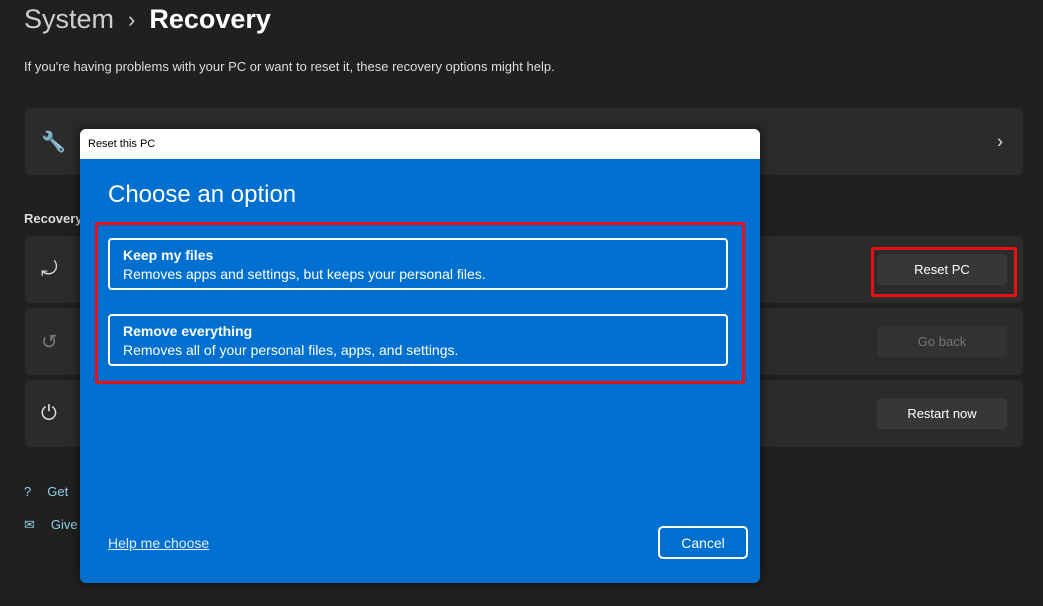 The width and height of the screenshot is (1043, 606). I want to click on highlight-box, so click(944, 272).